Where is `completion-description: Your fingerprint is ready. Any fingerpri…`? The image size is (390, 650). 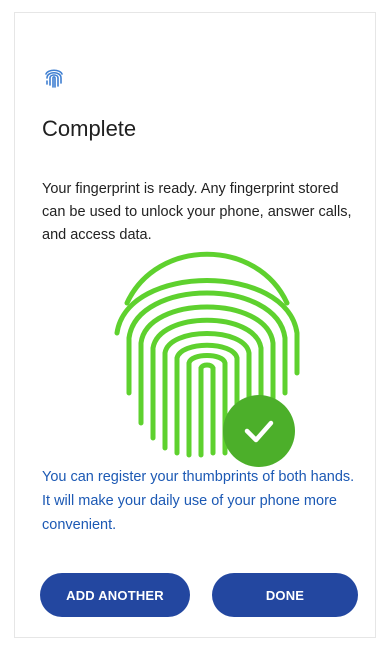
completion-description: Your fingerprint is ready. Any fingerpri… is located at coordinates (197, 212).